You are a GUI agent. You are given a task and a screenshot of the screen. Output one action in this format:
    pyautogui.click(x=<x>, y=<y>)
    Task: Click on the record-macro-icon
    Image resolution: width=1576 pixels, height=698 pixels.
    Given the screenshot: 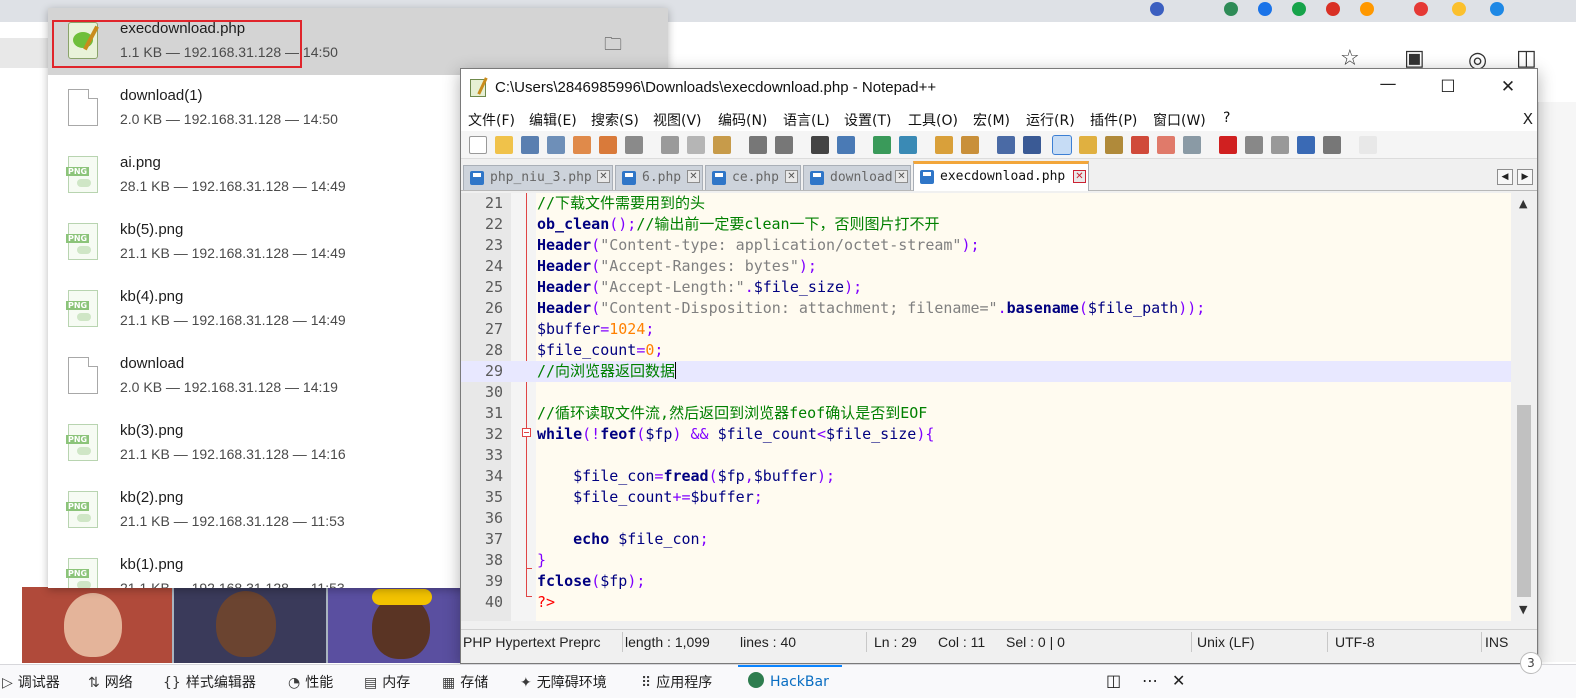 What is the action you would take?
    pyautogui.click(x=1228, y=145)
    